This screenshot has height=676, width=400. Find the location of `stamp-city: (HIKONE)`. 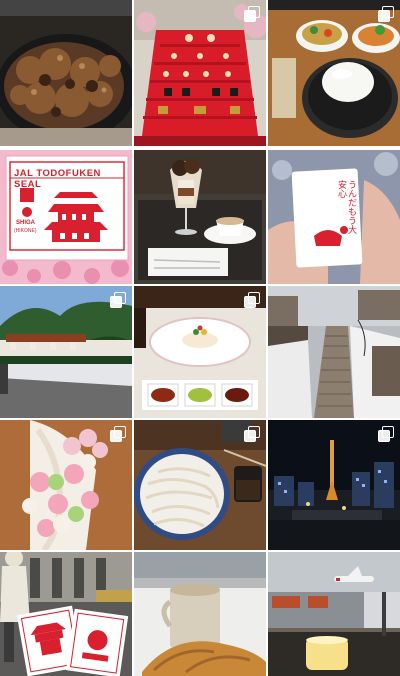

stamp-city: (HIKONE) is located at coordinates (25, 231).